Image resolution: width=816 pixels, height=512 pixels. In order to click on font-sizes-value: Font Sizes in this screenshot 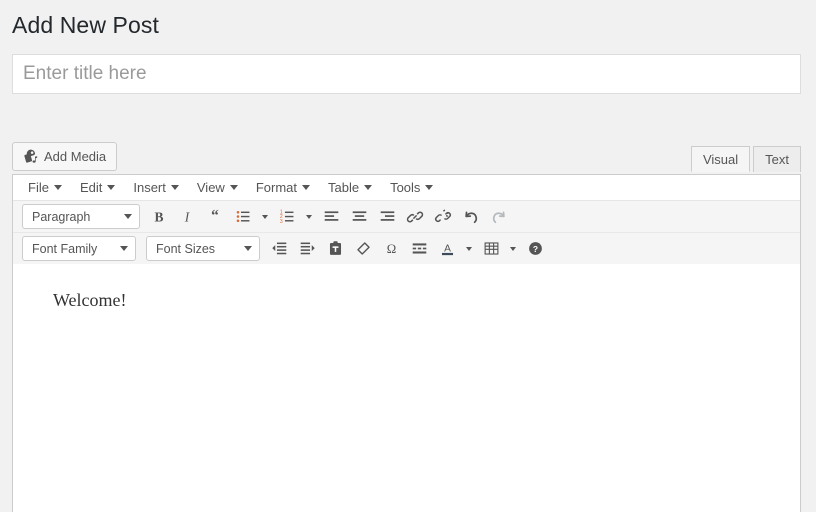, I will do `click(186, 248)`.